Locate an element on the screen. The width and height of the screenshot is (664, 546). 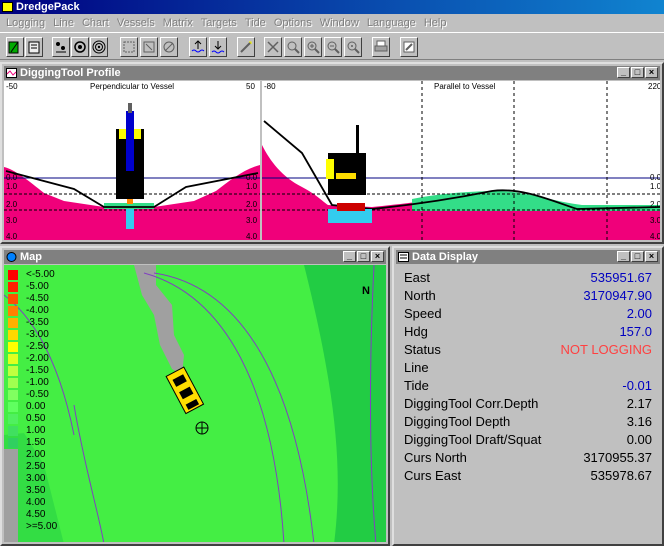
perpendicular-range-right: 50 is located at coordinates (250, 86).